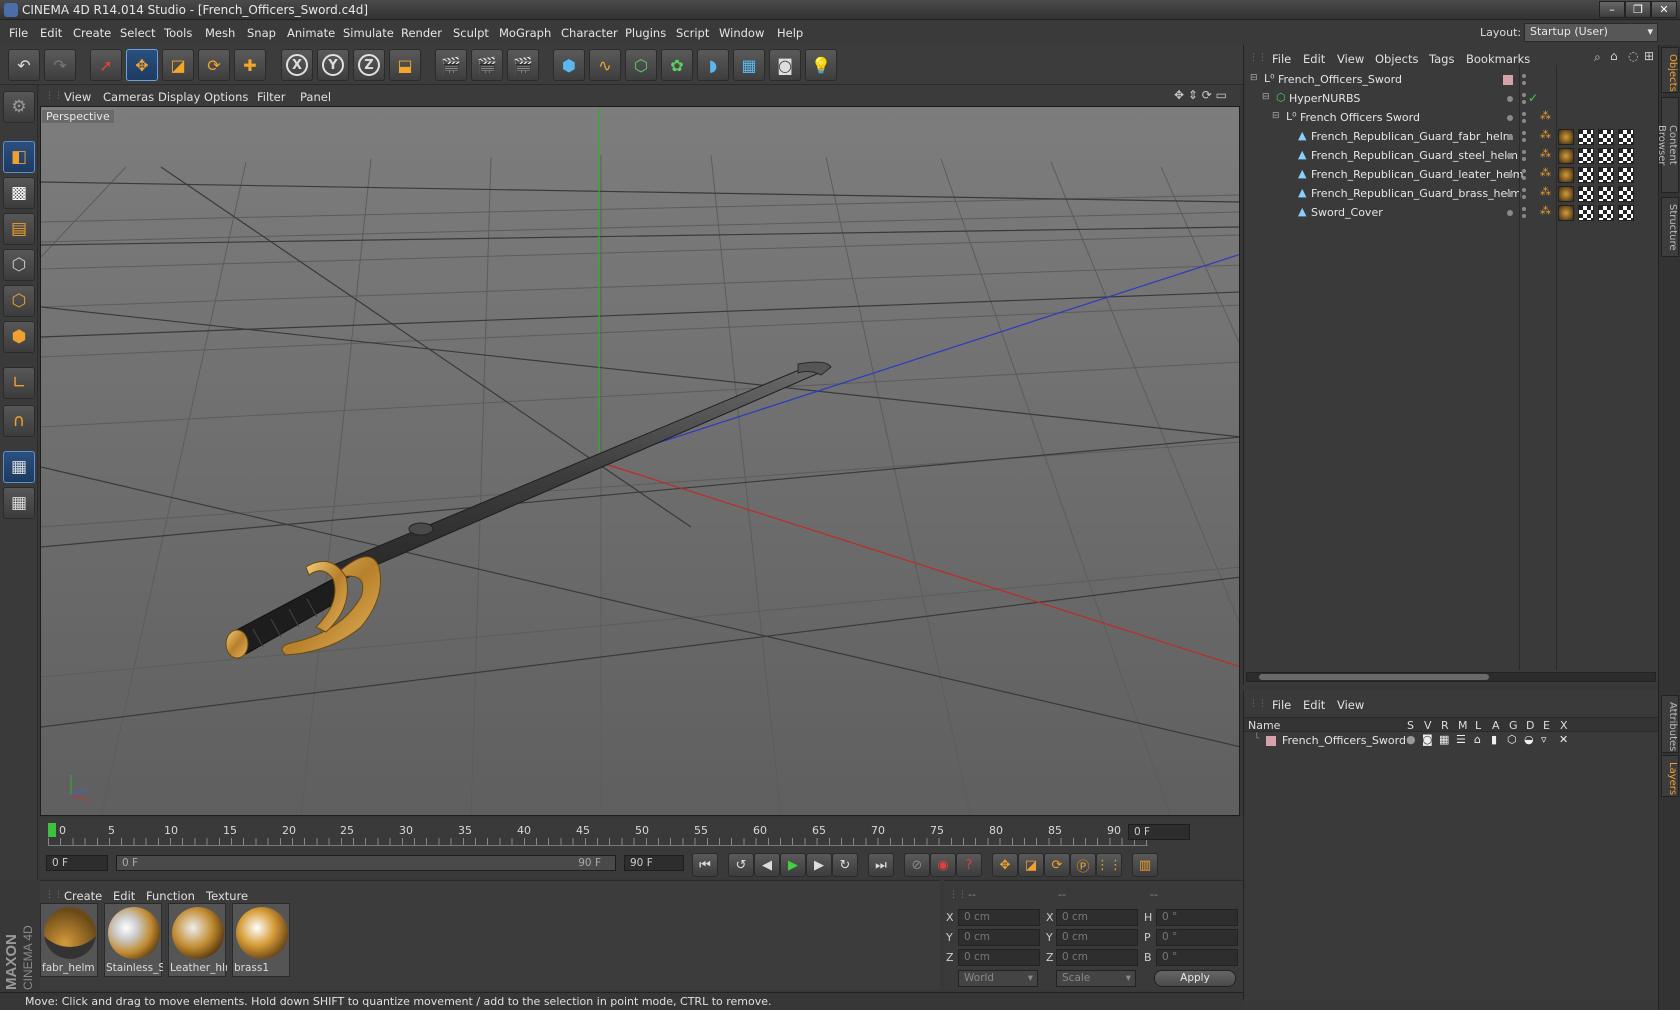 The image size is (1680, 1010). Describe the element at coordinates (1633, 56) in the screenshot. I see `om-eye-icon: ◌` at that location.